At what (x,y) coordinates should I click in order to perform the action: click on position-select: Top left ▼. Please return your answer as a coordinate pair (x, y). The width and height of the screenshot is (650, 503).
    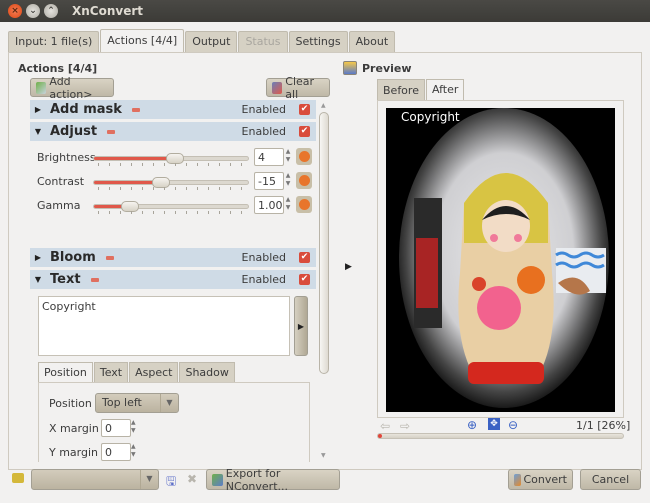
    Looking at the image, I should click on (137, 403).